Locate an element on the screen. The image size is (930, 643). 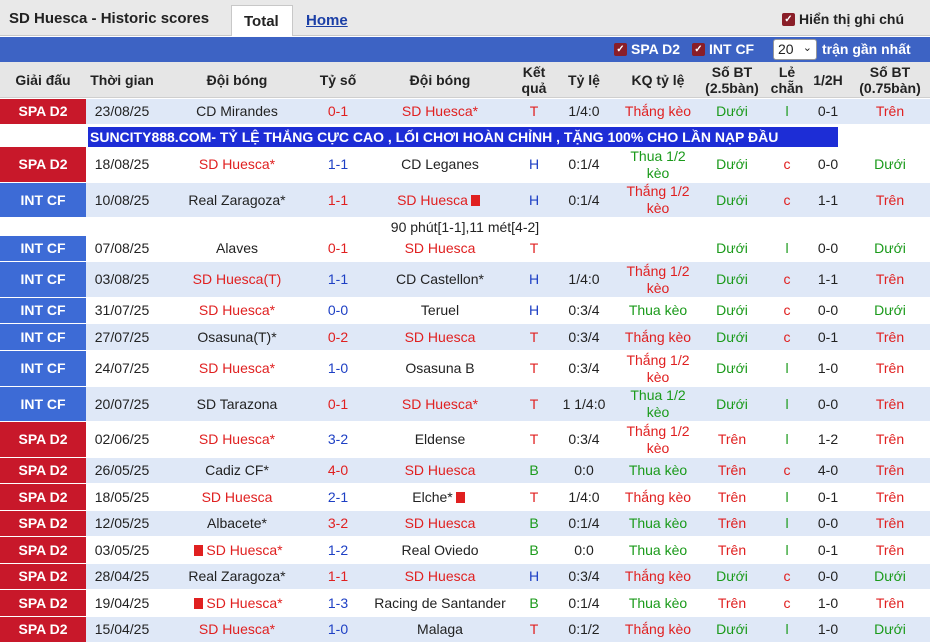
league-badge-text: INT CF is located at coordinates (43, 199).